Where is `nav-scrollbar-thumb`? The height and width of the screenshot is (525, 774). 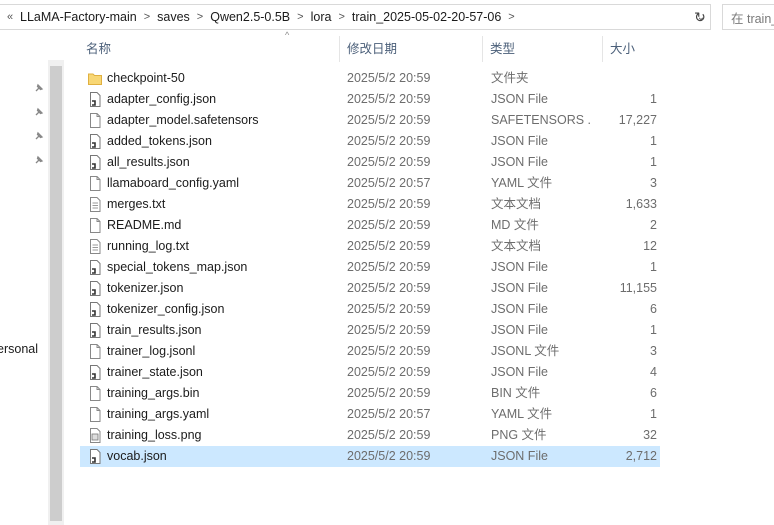
nav-scrollbar-thumb is located at coordinates (56, 293).